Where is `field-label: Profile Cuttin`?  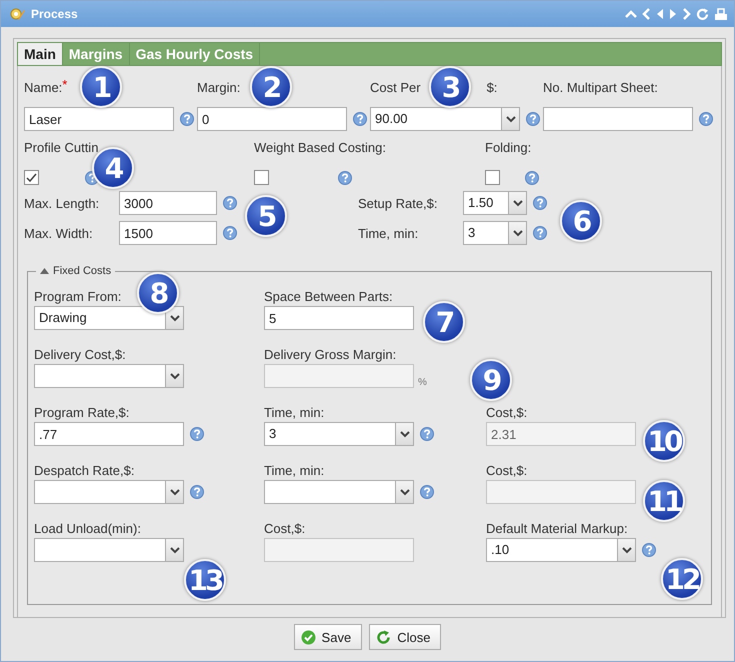 field-label: Profile Cuttin is located at coordinates (61, 148).